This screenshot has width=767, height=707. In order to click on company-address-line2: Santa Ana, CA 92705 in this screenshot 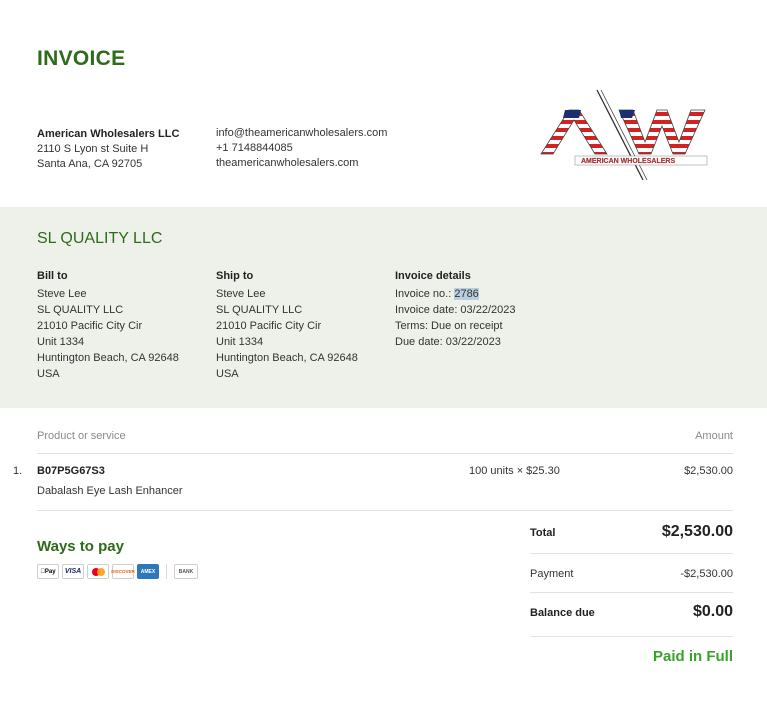, I will do `click(90, 164)`.